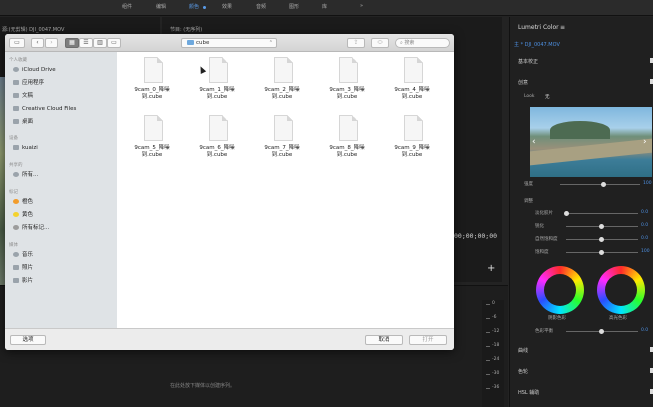 The image size is (653, 407). I want to click on sidebar-item-label: 应用程序, so click(33, 83).